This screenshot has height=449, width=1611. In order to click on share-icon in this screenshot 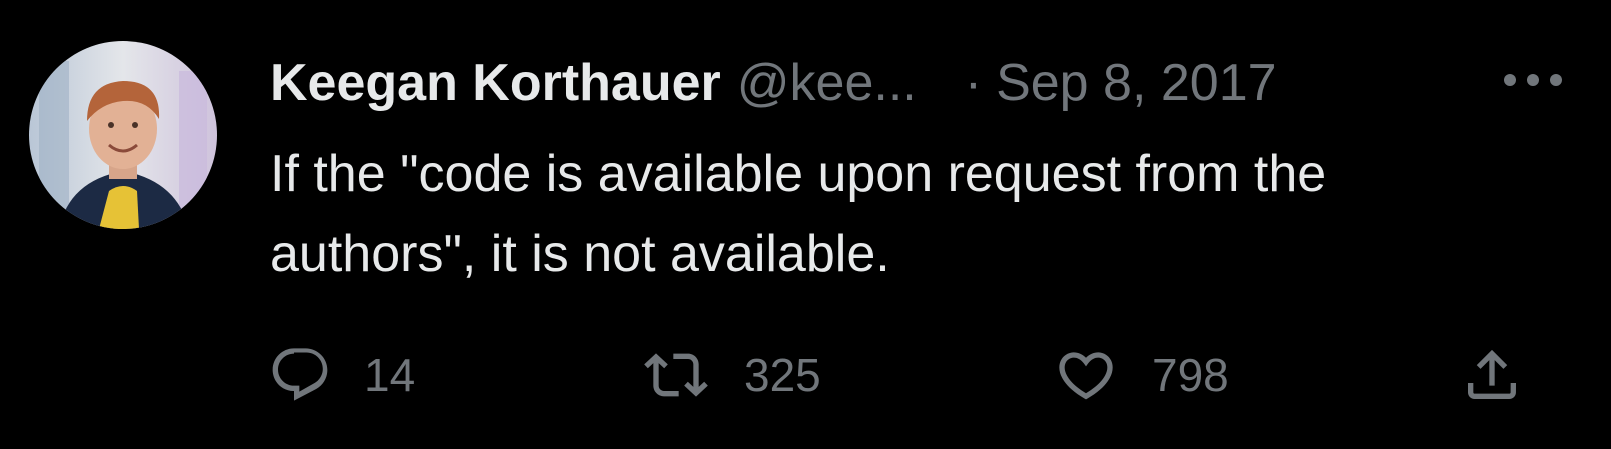, I will do `click(1492, 375)`.